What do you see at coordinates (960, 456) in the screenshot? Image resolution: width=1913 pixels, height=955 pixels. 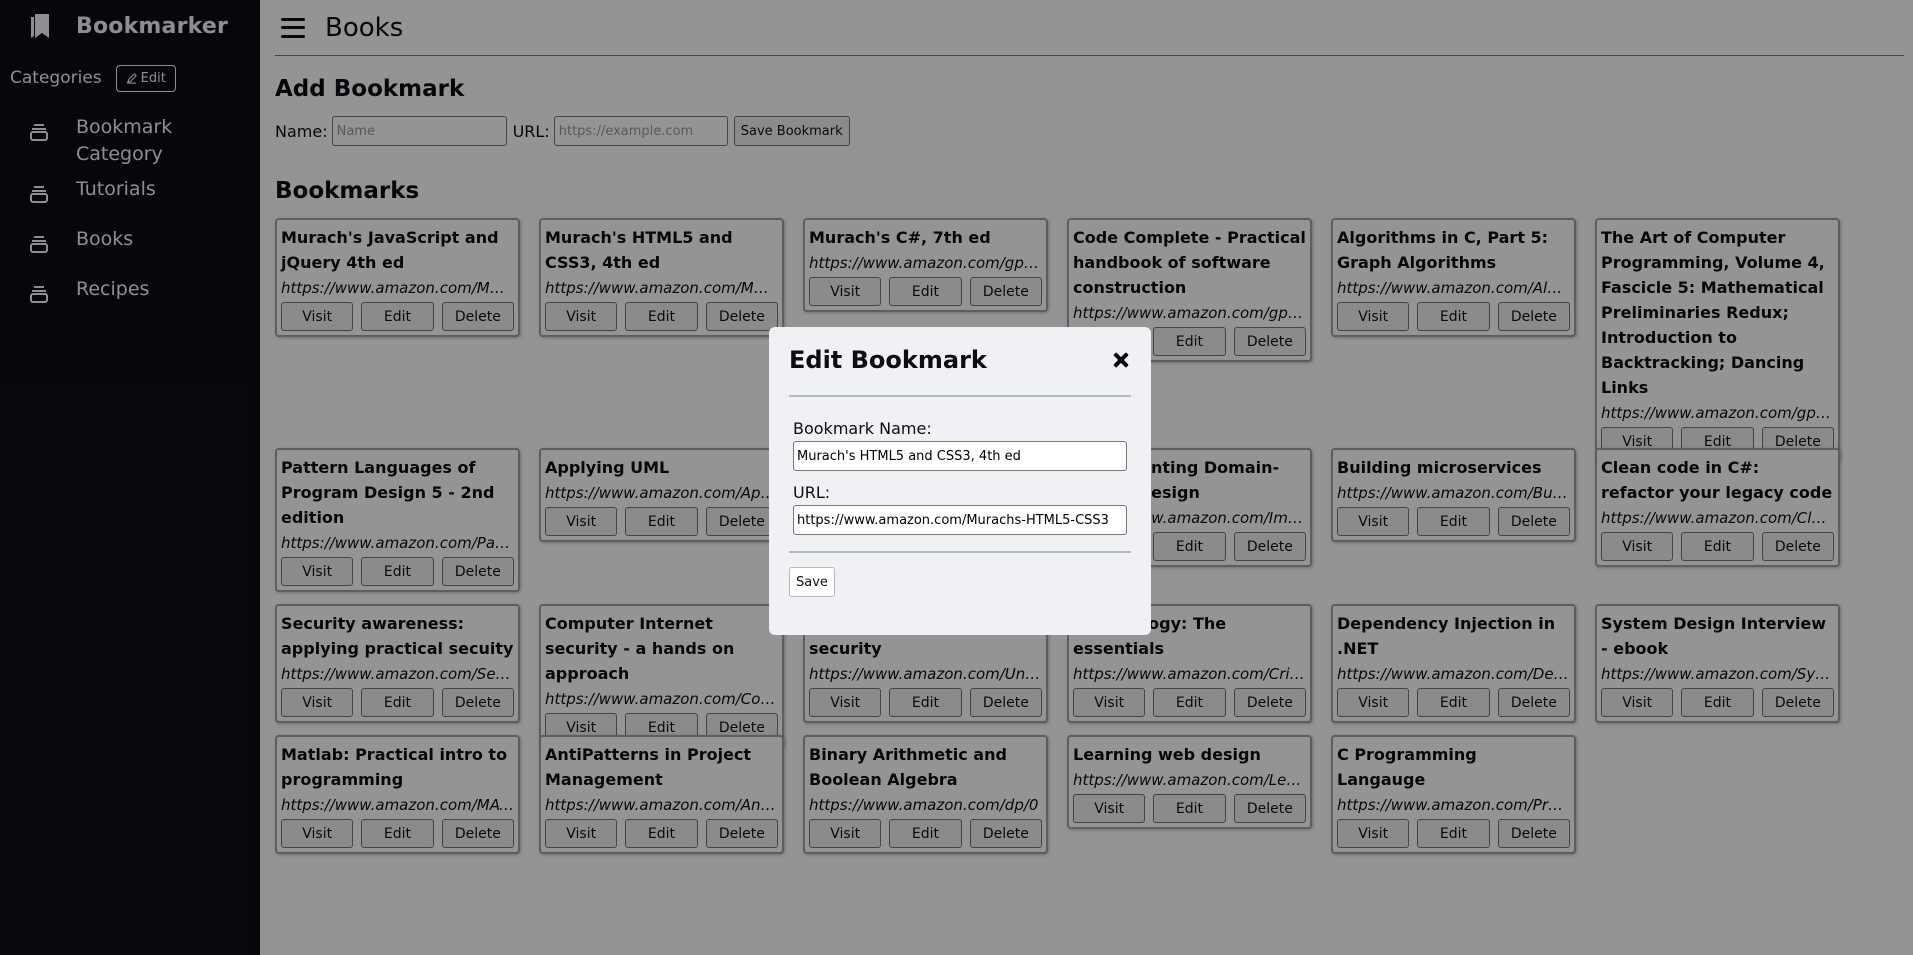 I see `bookmark-name-field` at bounding box center [960, 456].